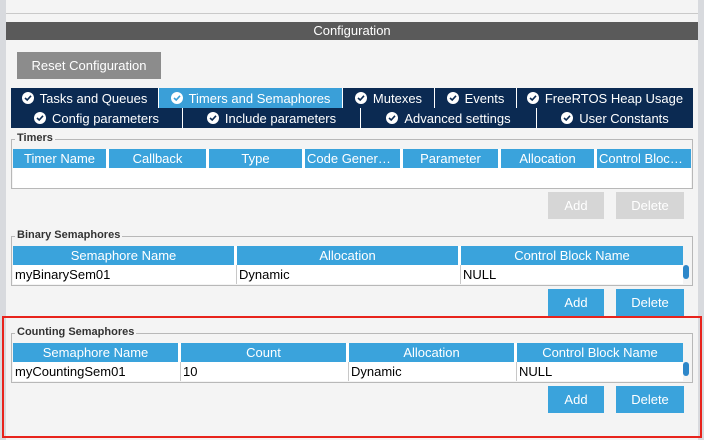 This screenshot has height=440, width=704. Describe the element at coordinates (105, 118) in the screenshot. I see `tab-label: Config parameters` at that location.